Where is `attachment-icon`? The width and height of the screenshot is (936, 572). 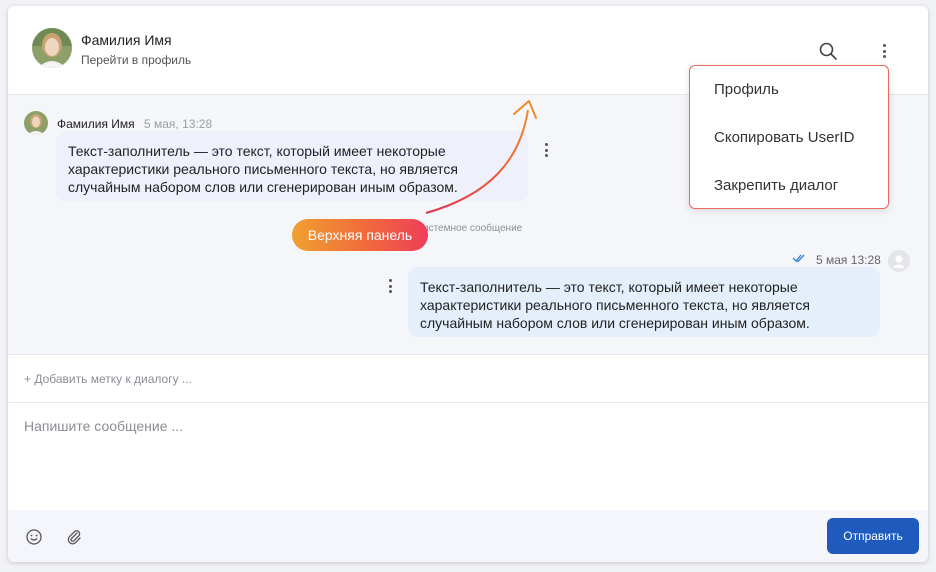 attachment-icon is located at coordinates (74, 537).